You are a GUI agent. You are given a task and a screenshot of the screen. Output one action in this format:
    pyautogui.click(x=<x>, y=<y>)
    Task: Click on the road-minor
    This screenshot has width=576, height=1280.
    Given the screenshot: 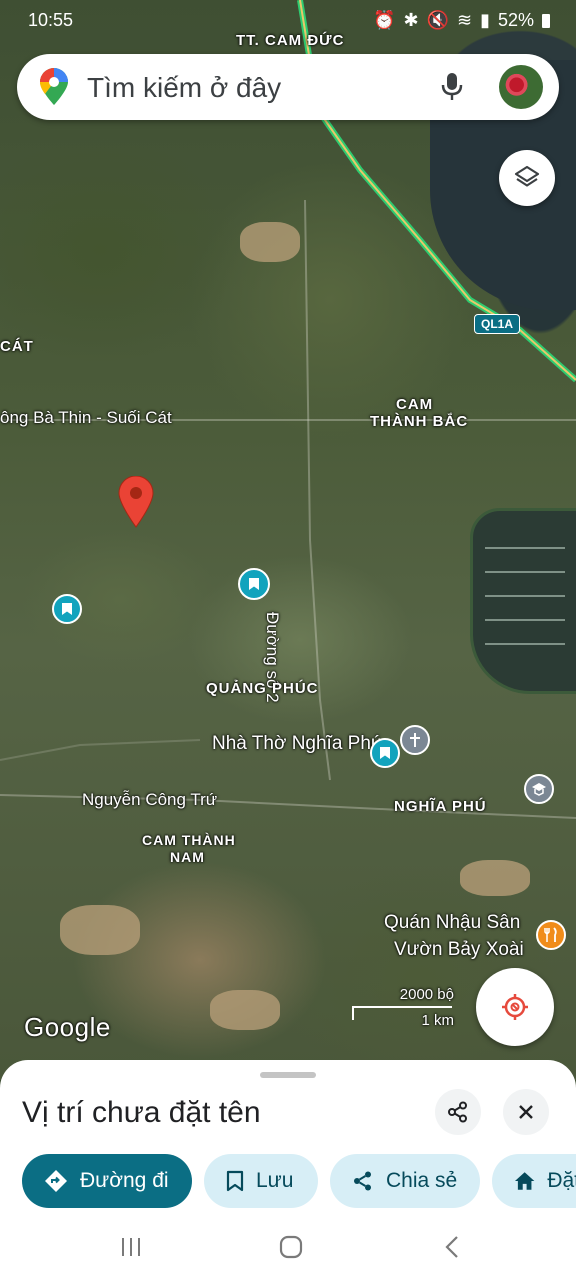 What is the action you would take?
    pyautogui.click(x=100, y=750)
    